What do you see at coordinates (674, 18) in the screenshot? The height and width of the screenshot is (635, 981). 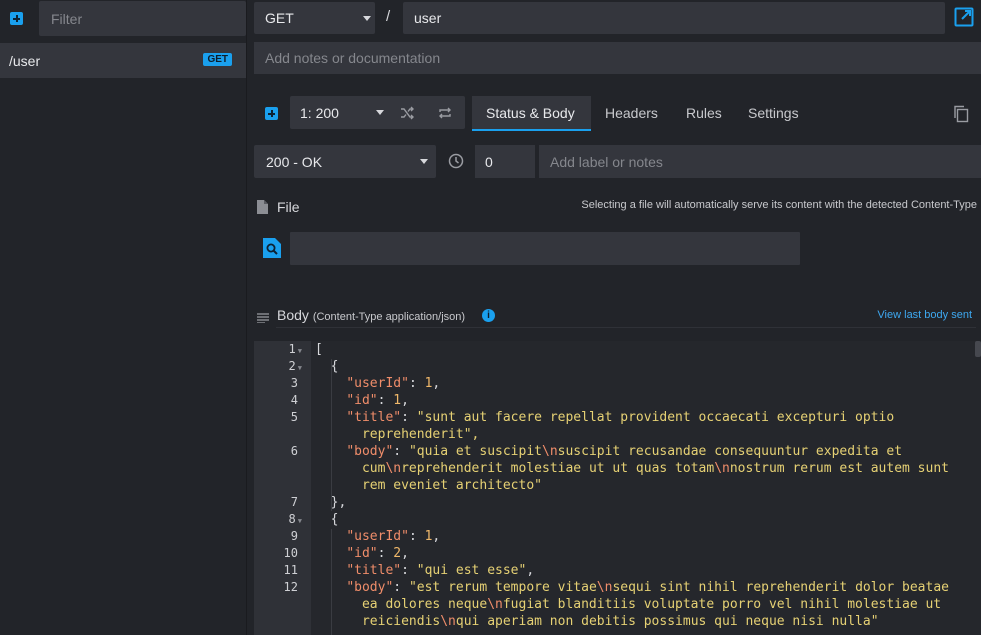 I see `endpoint-path-input` at bounding box center [674, 18].